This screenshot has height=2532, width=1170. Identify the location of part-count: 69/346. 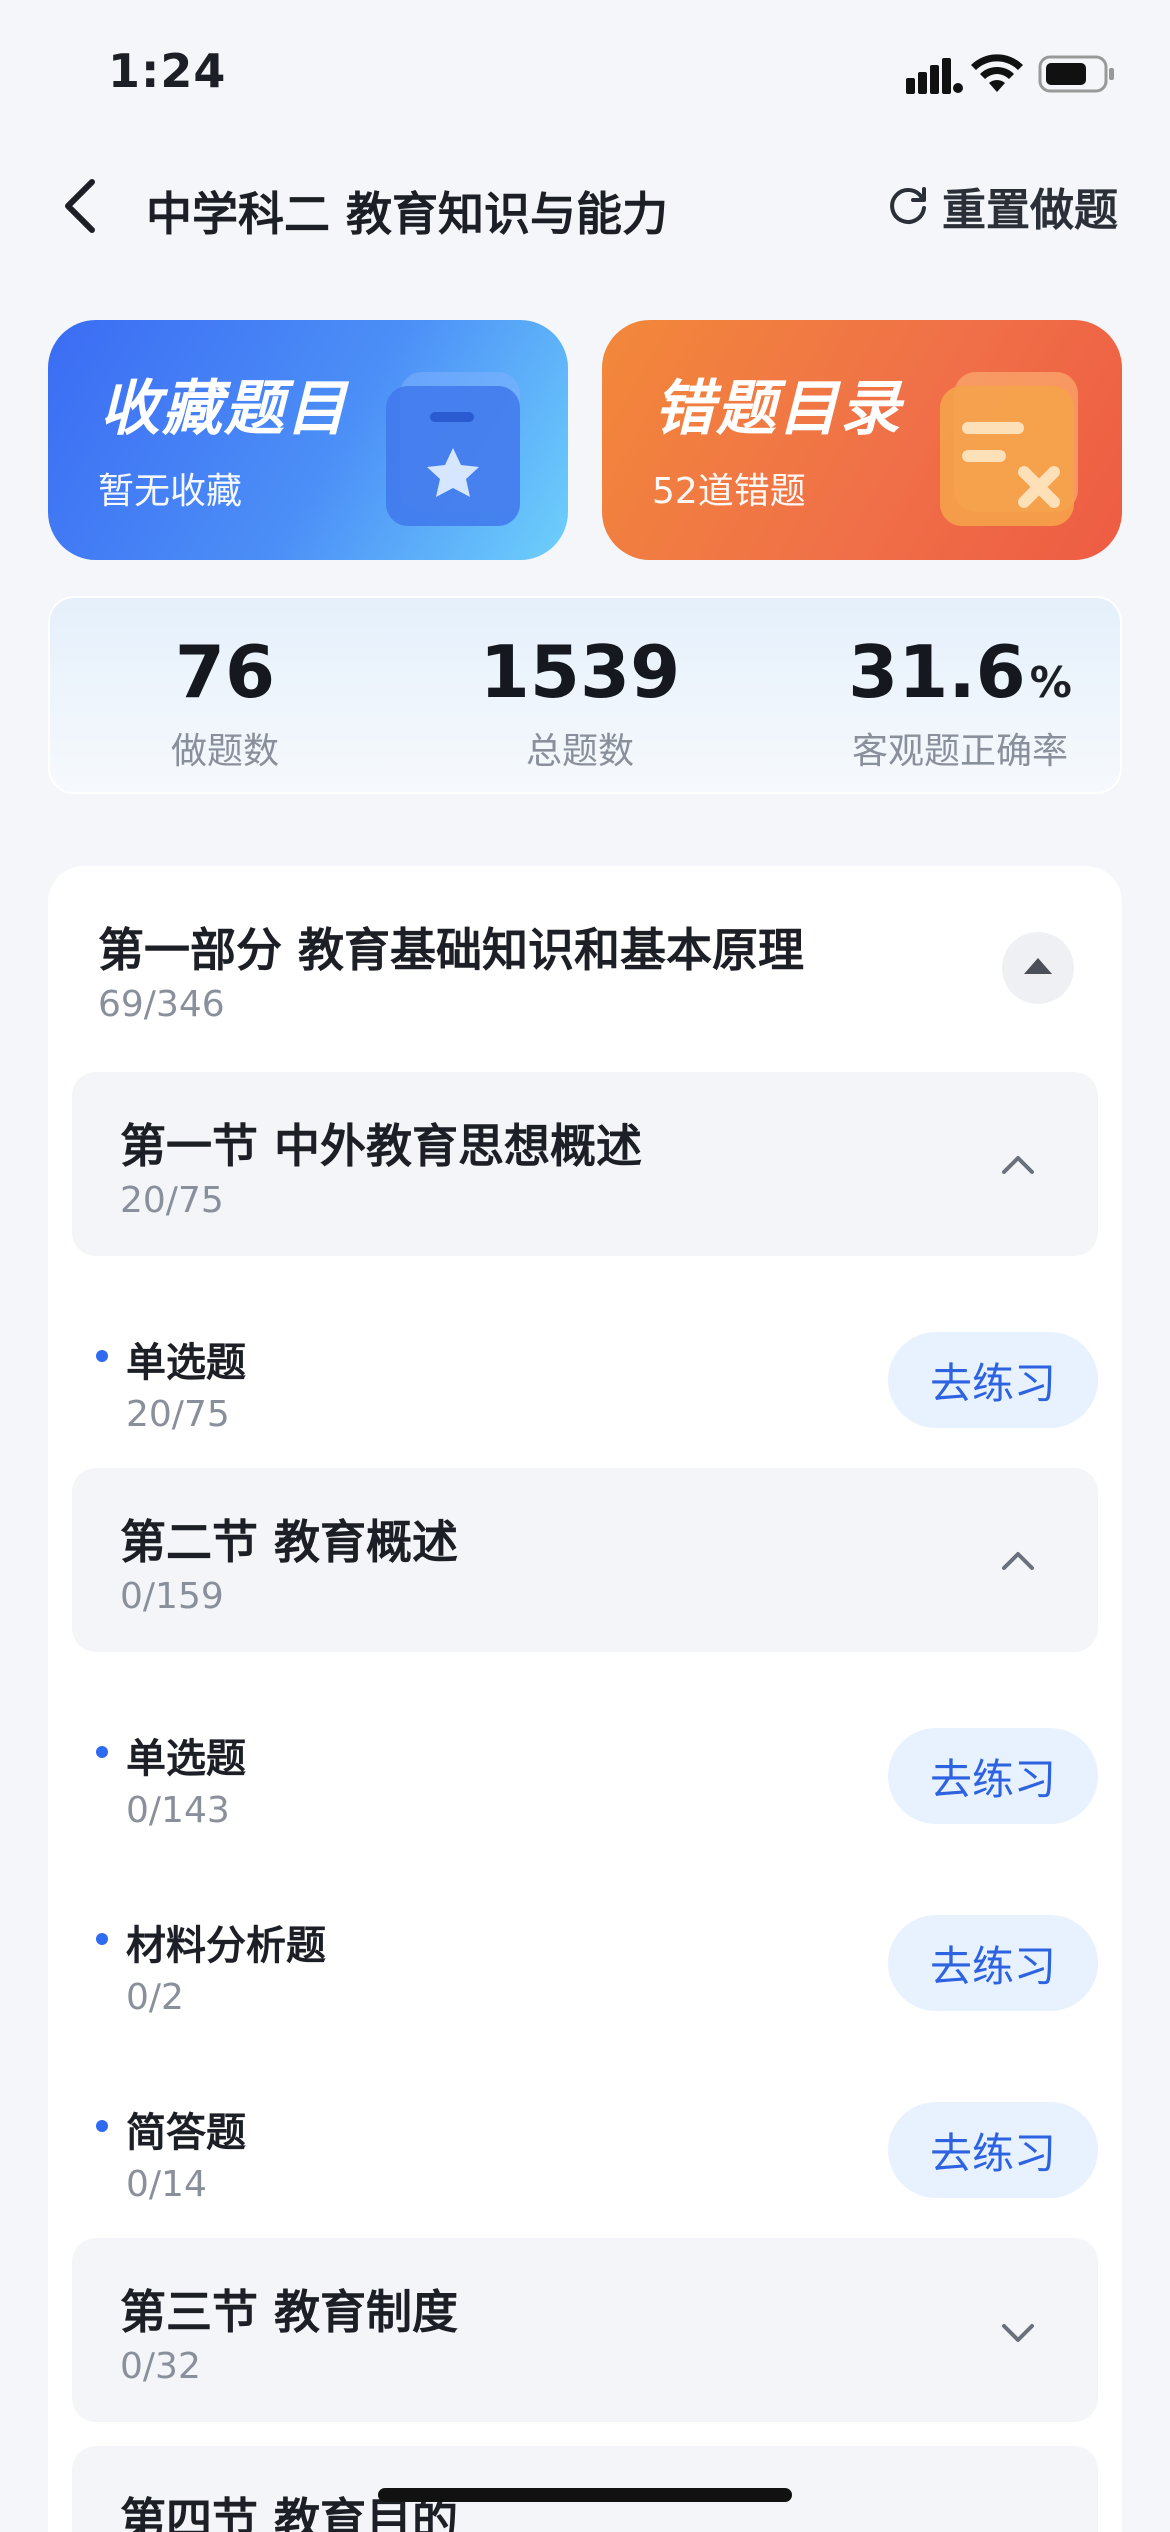
(161, 1004).